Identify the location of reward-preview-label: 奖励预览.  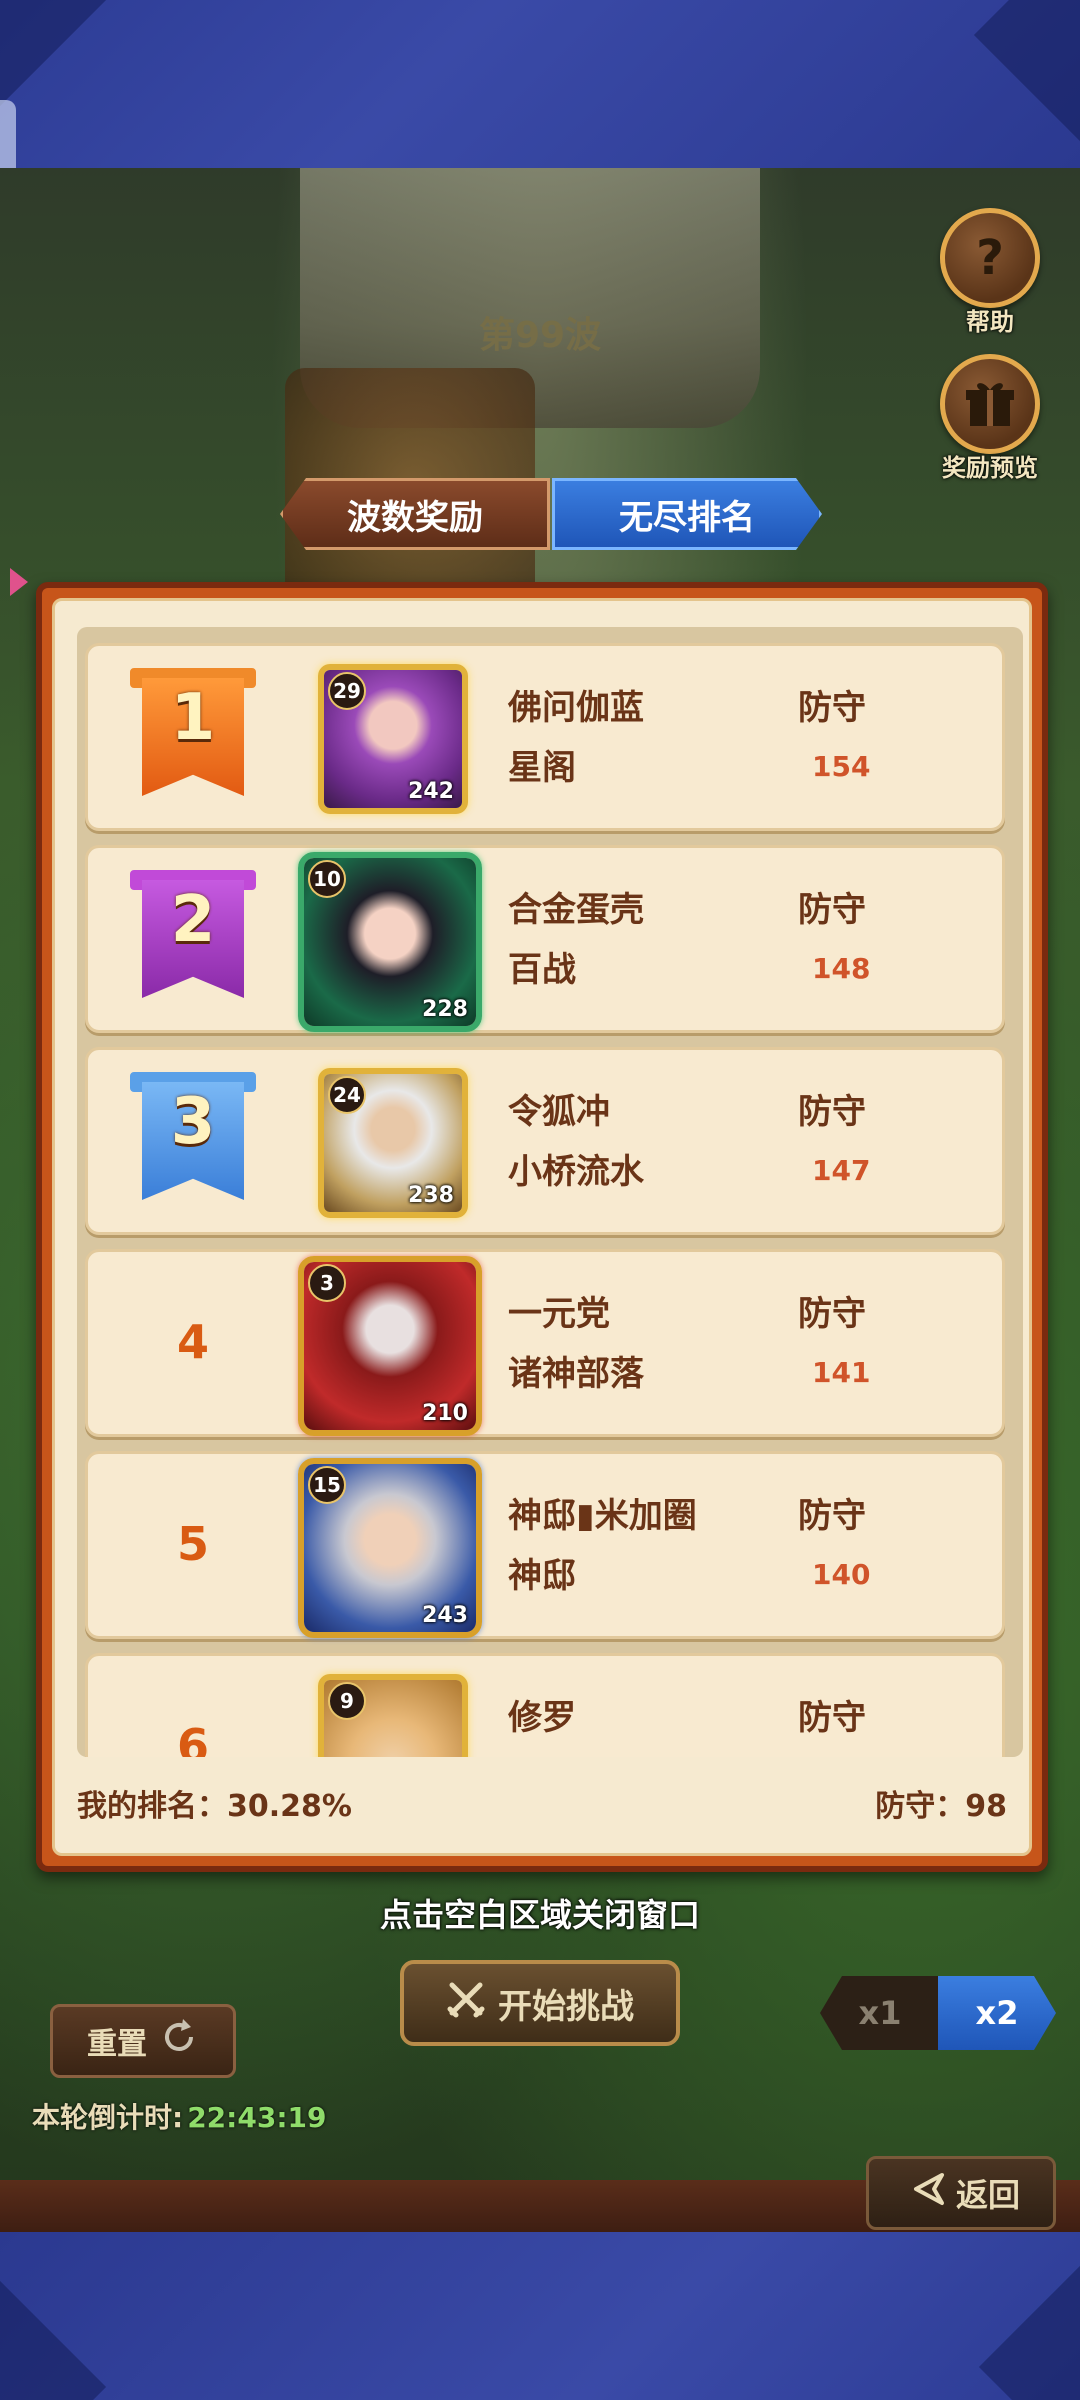
(990, 468).